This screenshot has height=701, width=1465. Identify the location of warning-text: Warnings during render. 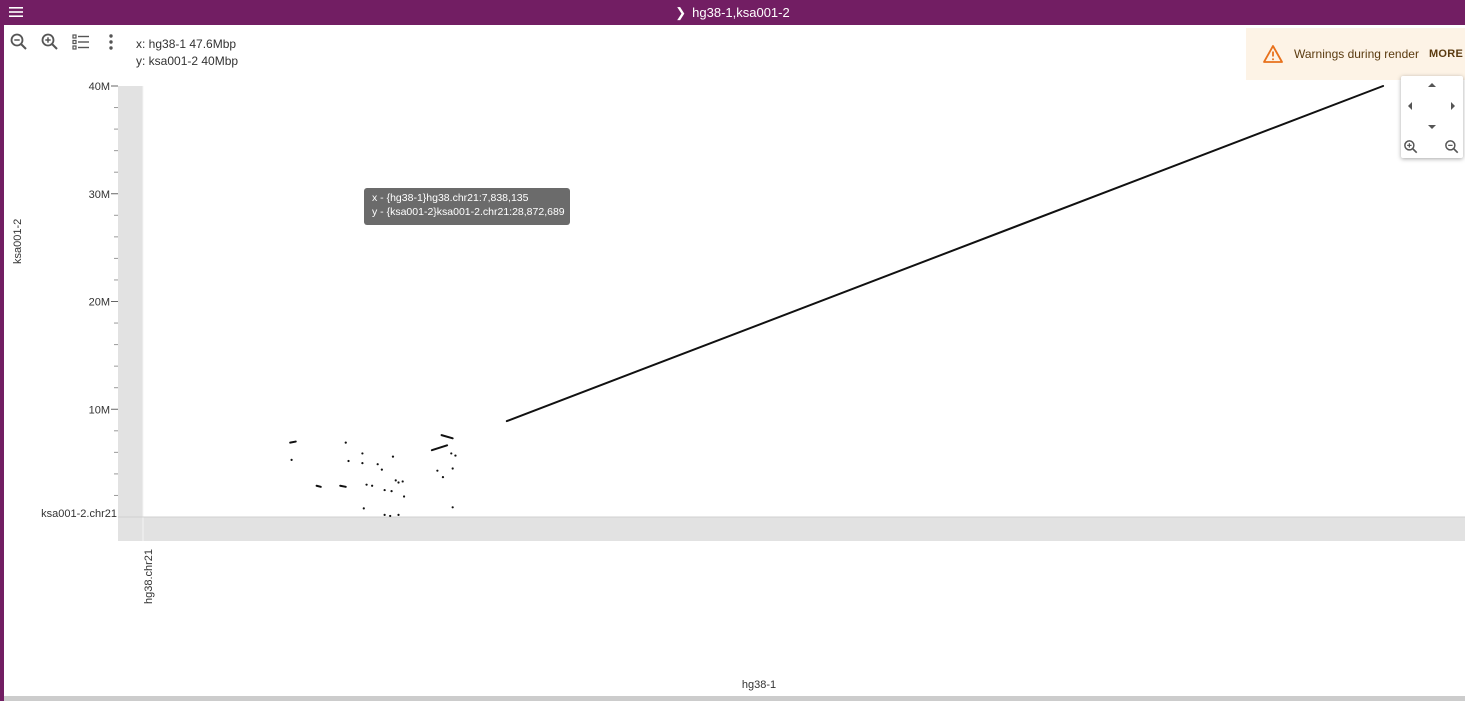
(1356, 54).